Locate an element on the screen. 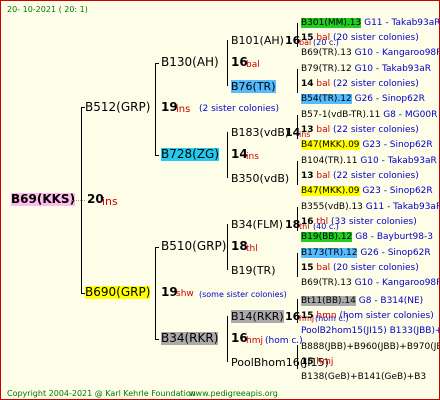  g4-row: B888(JBB)+B960(JBB)+B970(JBB) is located at coordinates (370, 347).